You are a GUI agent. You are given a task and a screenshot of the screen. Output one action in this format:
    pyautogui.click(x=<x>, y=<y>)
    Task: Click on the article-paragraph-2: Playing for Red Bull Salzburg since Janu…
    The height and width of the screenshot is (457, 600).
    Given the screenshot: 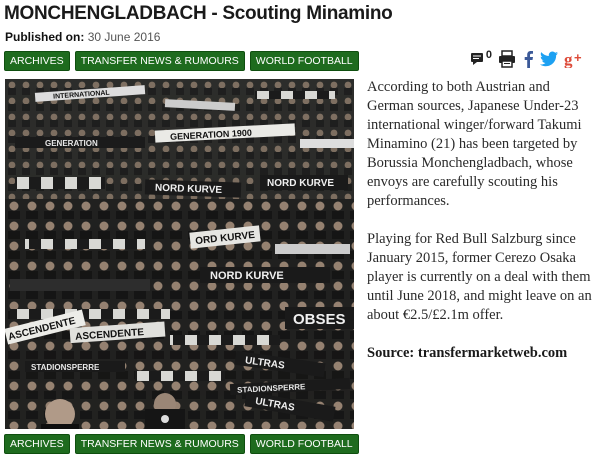 What is the action you would take?
    pyautogui.click(x=479, y=277)
    